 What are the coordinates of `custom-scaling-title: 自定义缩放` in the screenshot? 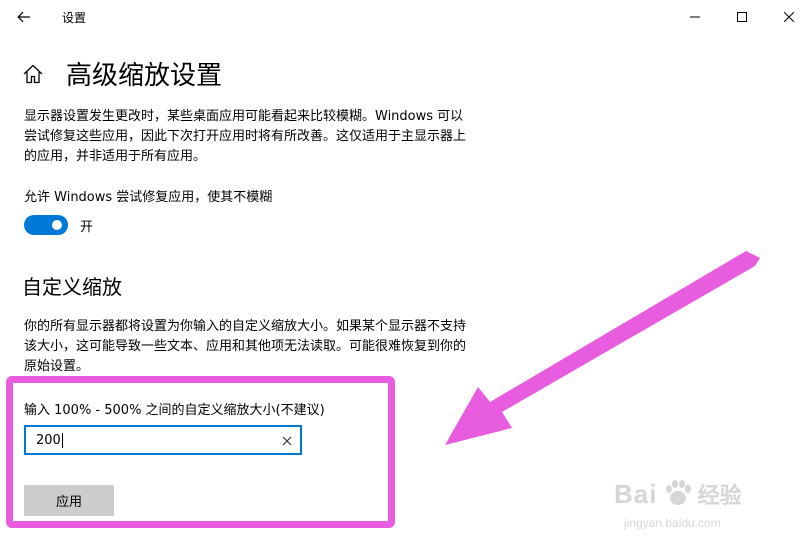 It's located at (72, 287).